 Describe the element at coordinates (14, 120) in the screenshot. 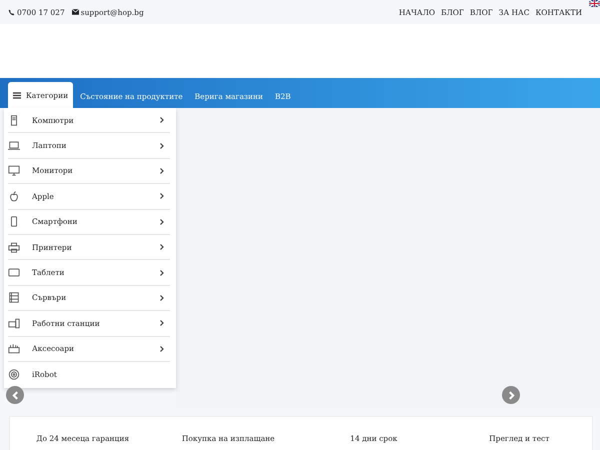

I see `tower-icon` at that location.